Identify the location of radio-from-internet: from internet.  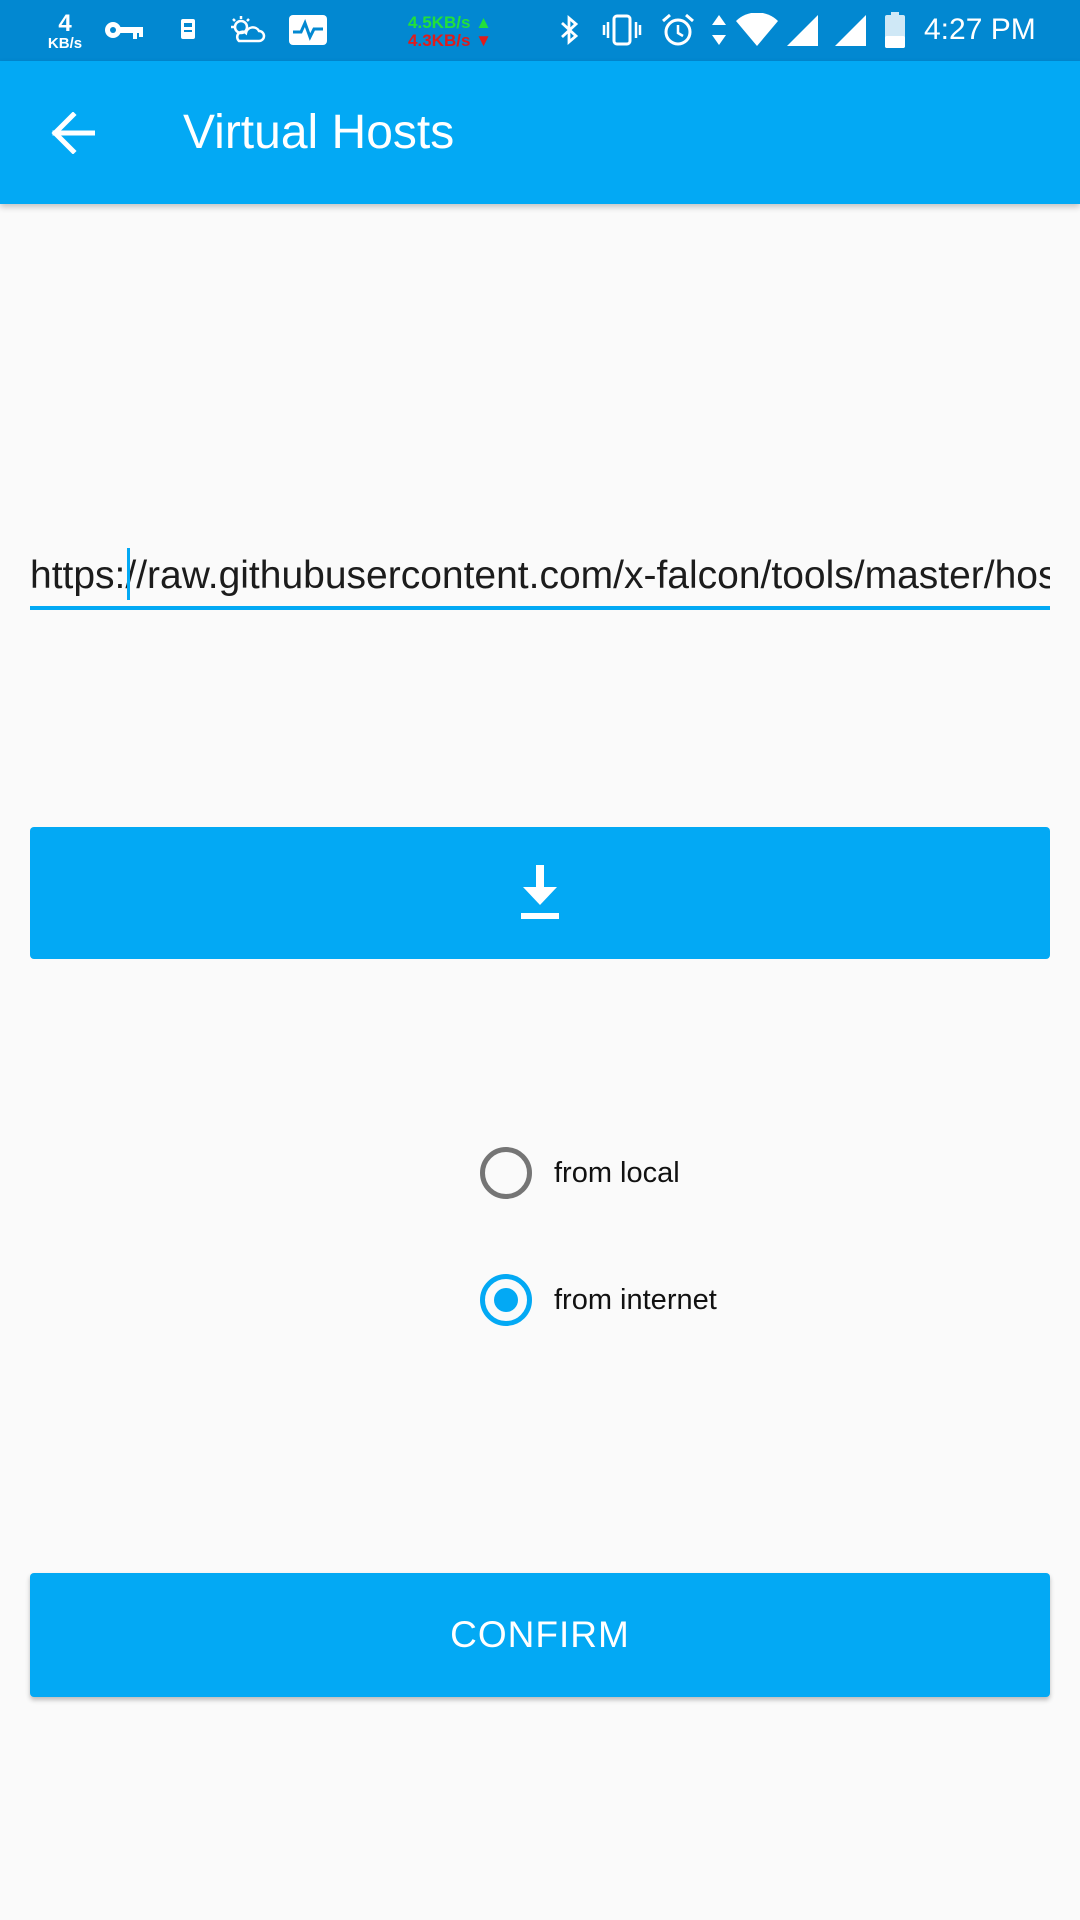
(598, 1300).